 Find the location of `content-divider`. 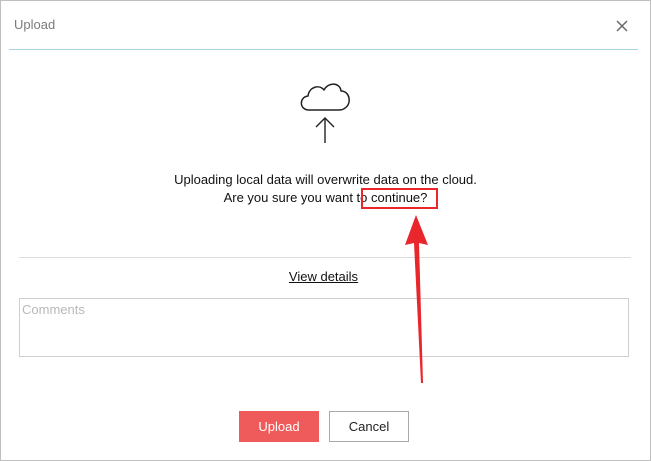

content-divider is located at coordinates (325, 257).